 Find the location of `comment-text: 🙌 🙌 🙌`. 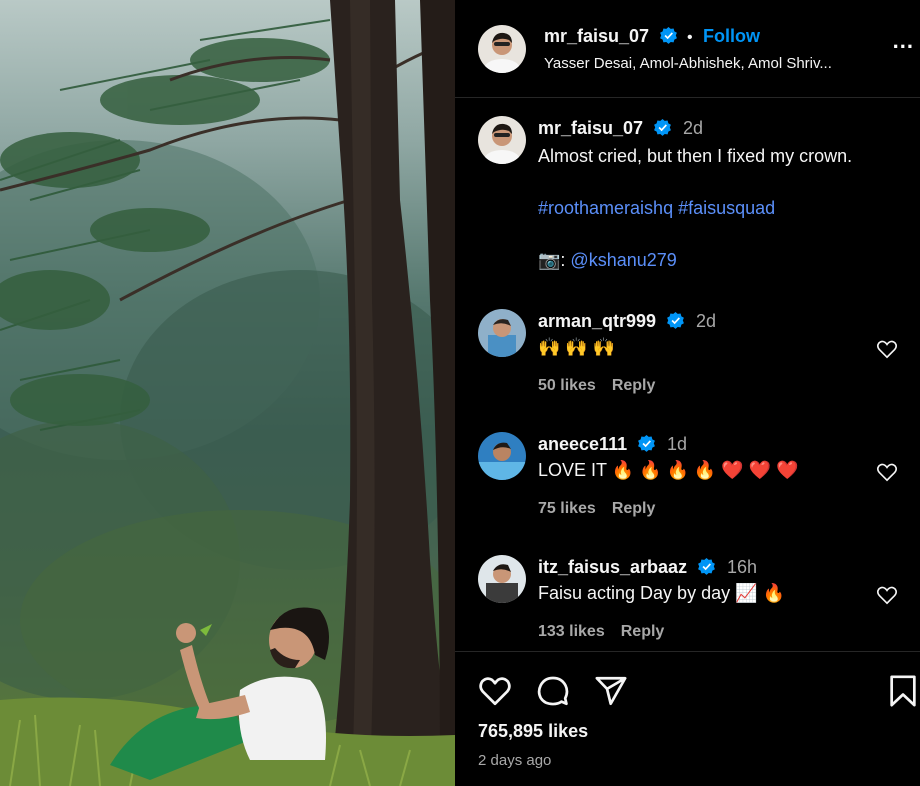

comment-text: 🙌 🙌 🙌 is located at coordinates (577, 347).